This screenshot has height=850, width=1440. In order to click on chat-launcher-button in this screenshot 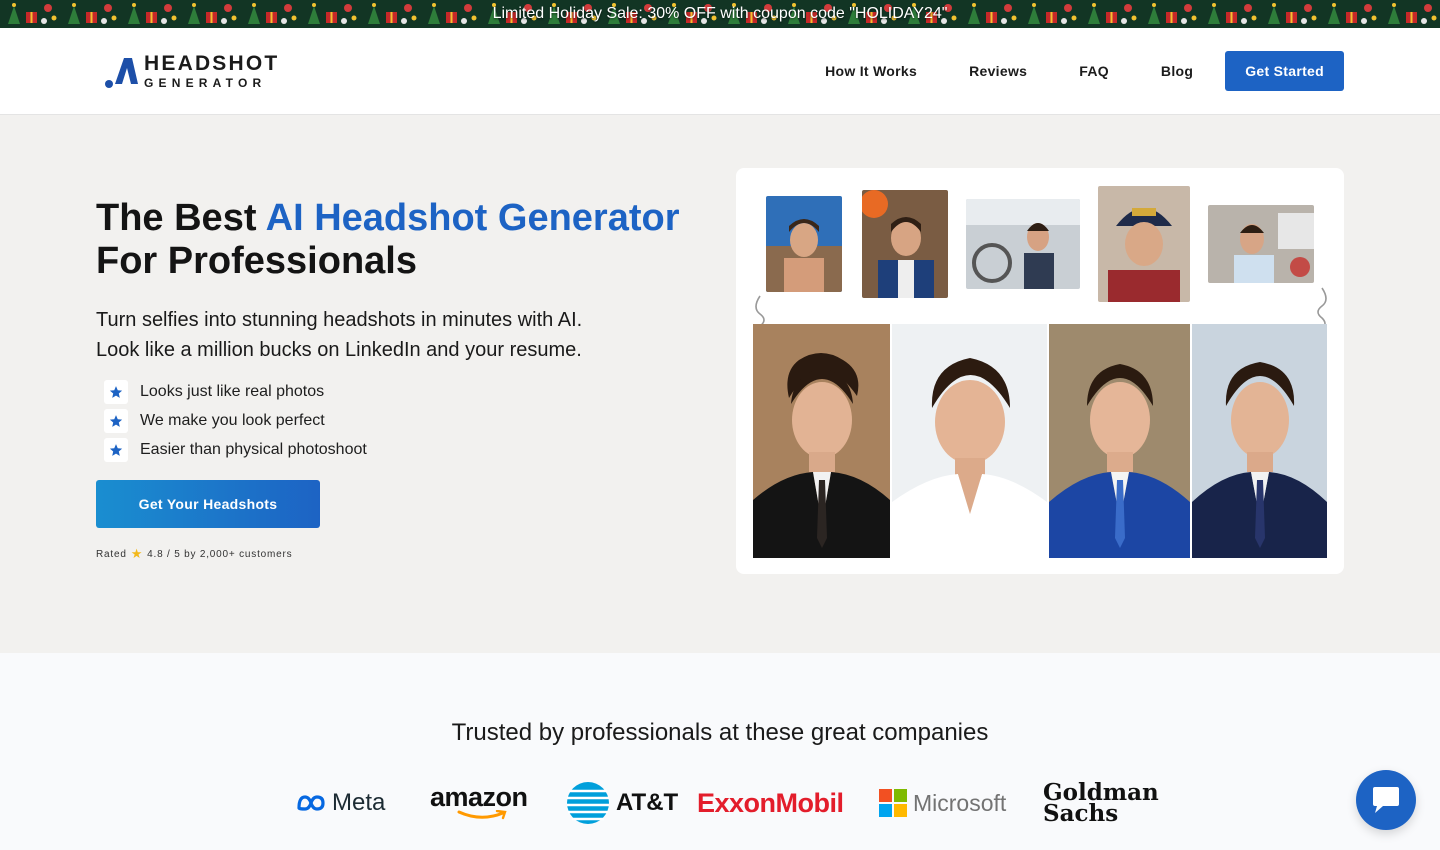, I will do `click(1386, 800)`.